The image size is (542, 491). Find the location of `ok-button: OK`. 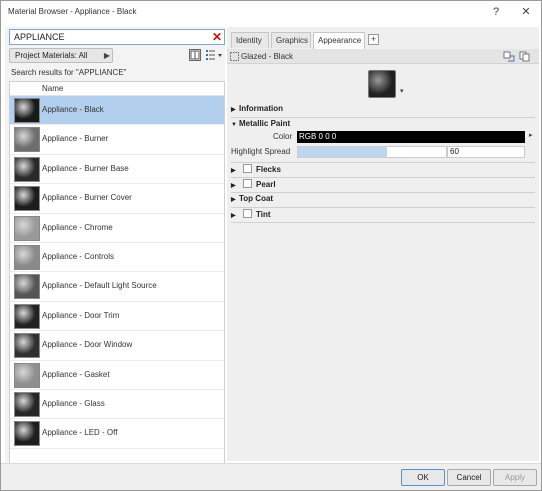

ok-button: OK is located at coordinates (423, 477).